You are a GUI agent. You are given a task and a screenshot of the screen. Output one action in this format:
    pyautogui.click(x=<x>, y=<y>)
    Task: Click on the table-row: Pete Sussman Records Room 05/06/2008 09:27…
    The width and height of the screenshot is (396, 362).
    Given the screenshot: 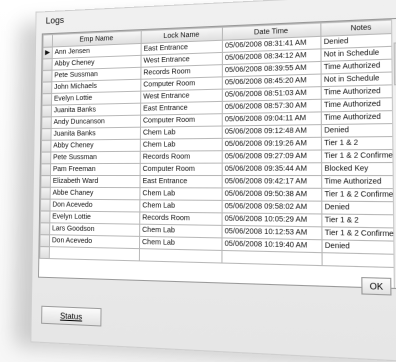 What is the action you would take?
    pyautogui.click(x=218, y=156)
    